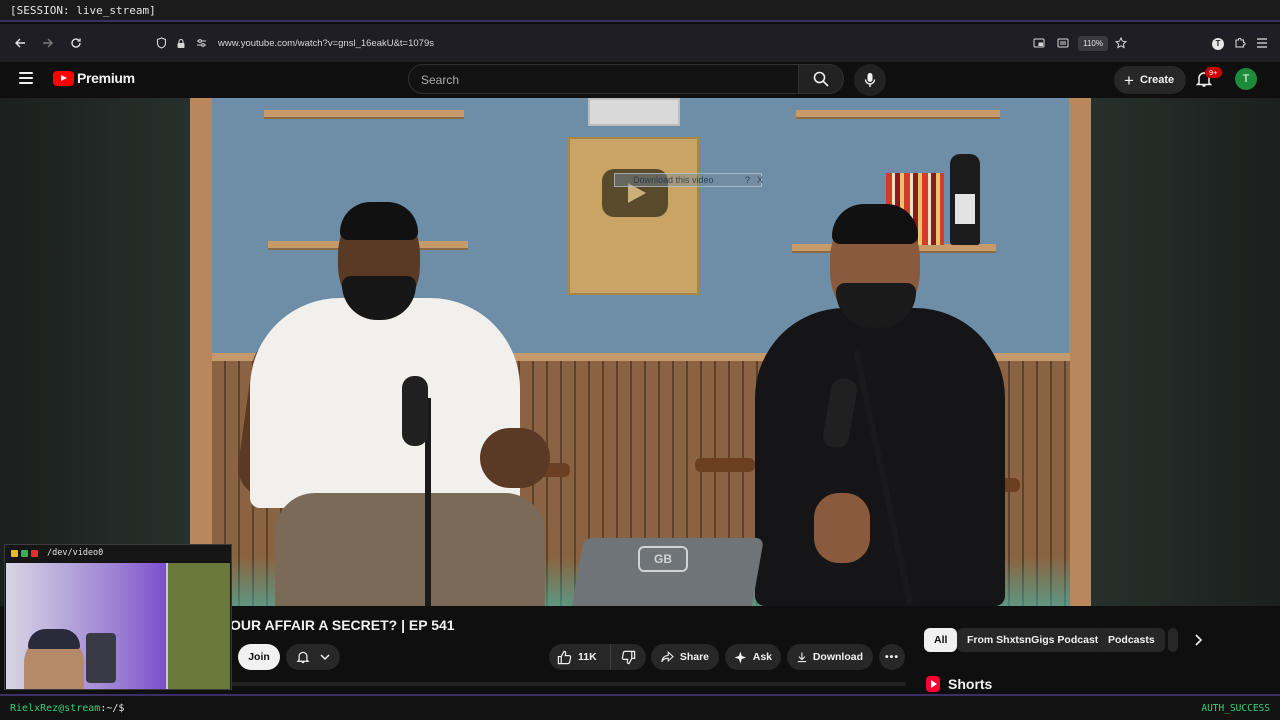 The image size is (1280, 720). Describe the element at coordinates (875, 224) in the screenshot. I see `host-right-hair` at that location.